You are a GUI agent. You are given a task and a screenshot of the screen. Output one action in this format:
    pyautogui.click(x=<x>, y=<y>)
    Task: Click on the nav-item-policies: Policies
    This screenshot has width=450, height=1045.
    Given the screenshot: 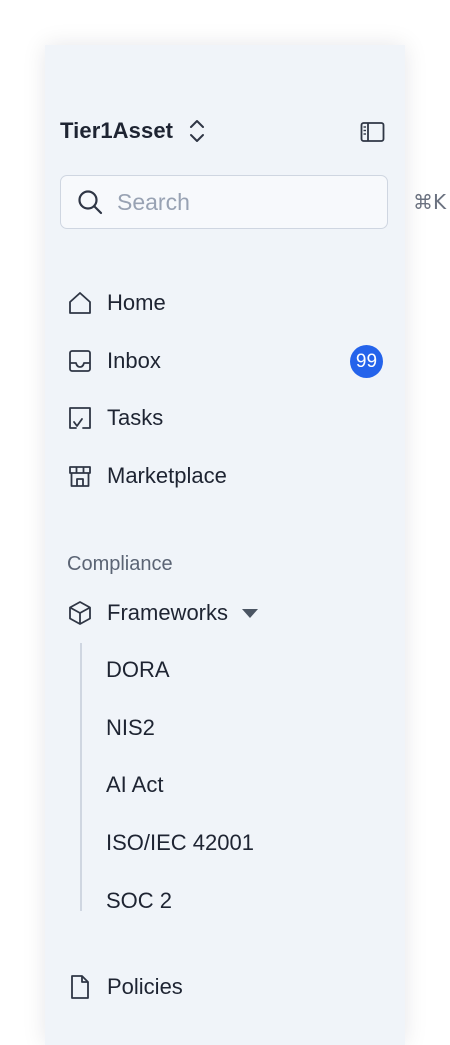 What is the action you would take?
    pyautogui.click(x=225, y=987)
    